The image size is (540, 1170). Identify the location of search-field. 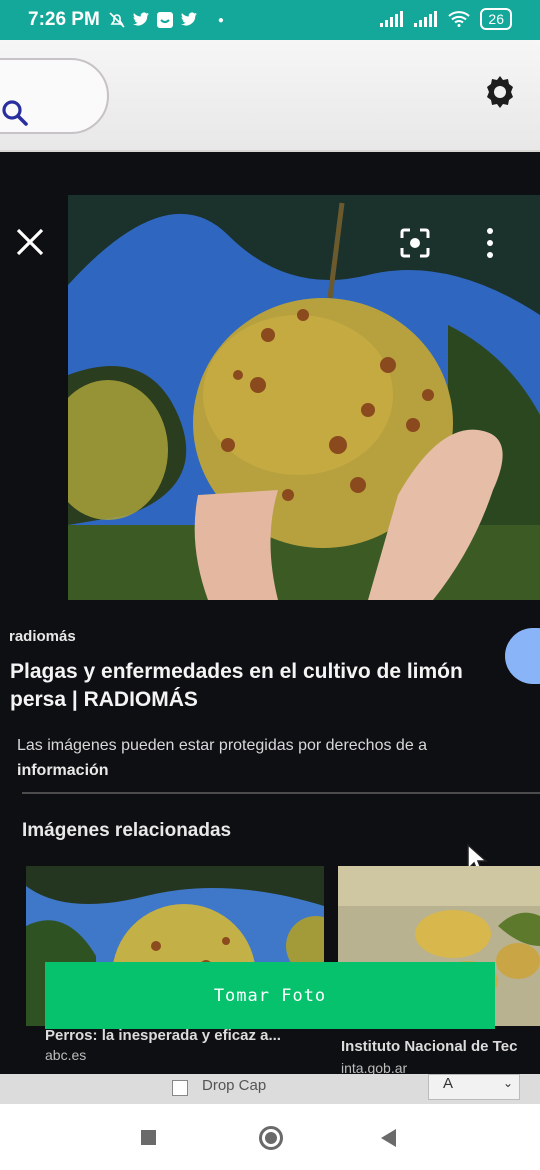
(54, 96).